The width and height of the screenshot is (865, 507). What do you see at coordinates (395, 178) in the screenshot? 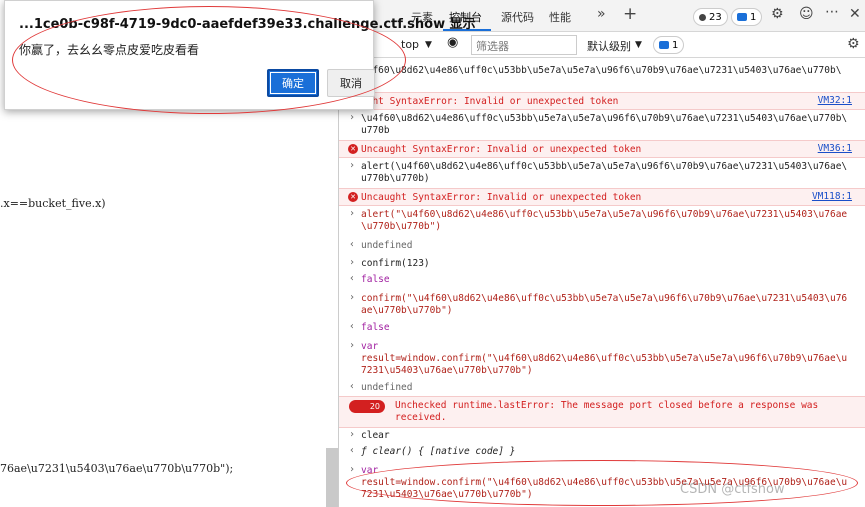
I see `console-text: u770b\u770b)` at bounding box center [395, 178].